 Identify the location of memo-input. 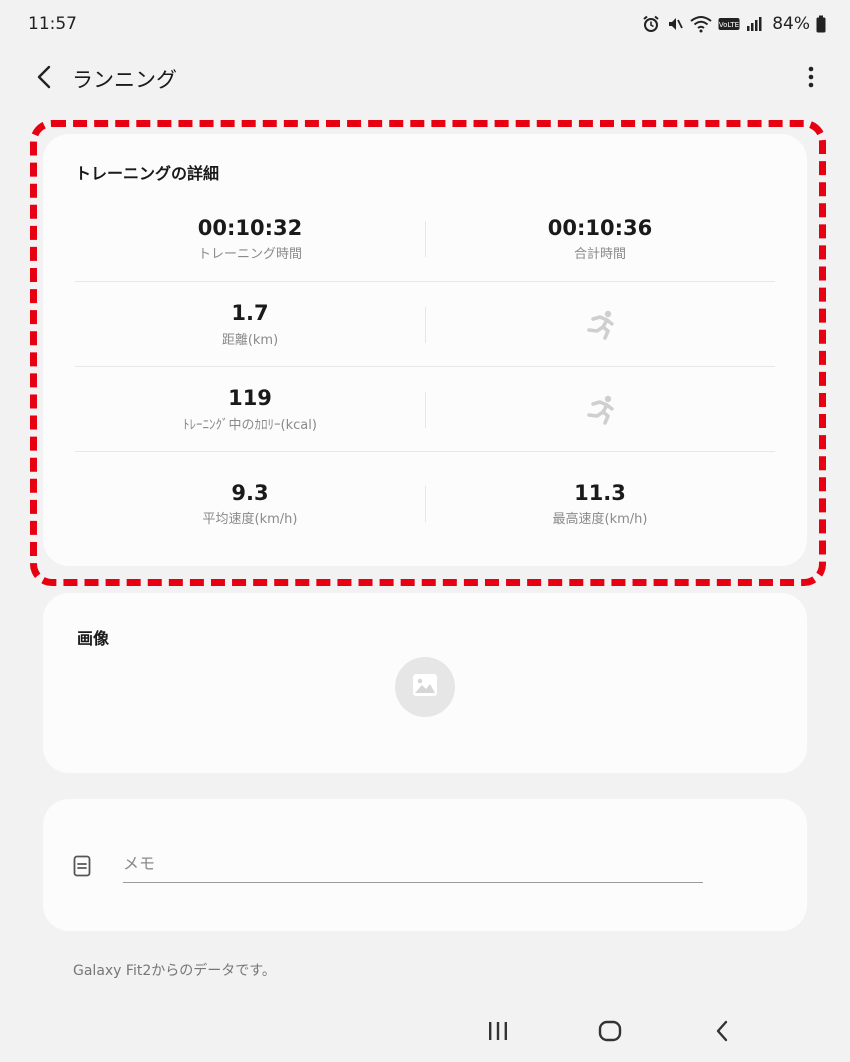
(413, 864).